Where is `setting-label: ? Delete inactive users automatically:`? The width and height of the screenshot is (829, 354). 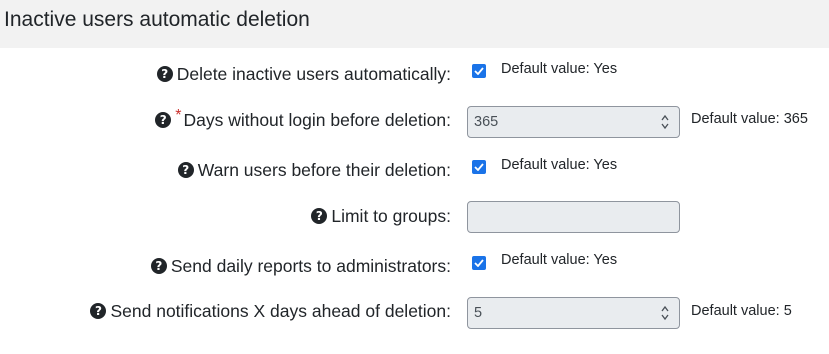
setting-label: ? Delete inactive users automatically: is located at coordinates (303, 74).